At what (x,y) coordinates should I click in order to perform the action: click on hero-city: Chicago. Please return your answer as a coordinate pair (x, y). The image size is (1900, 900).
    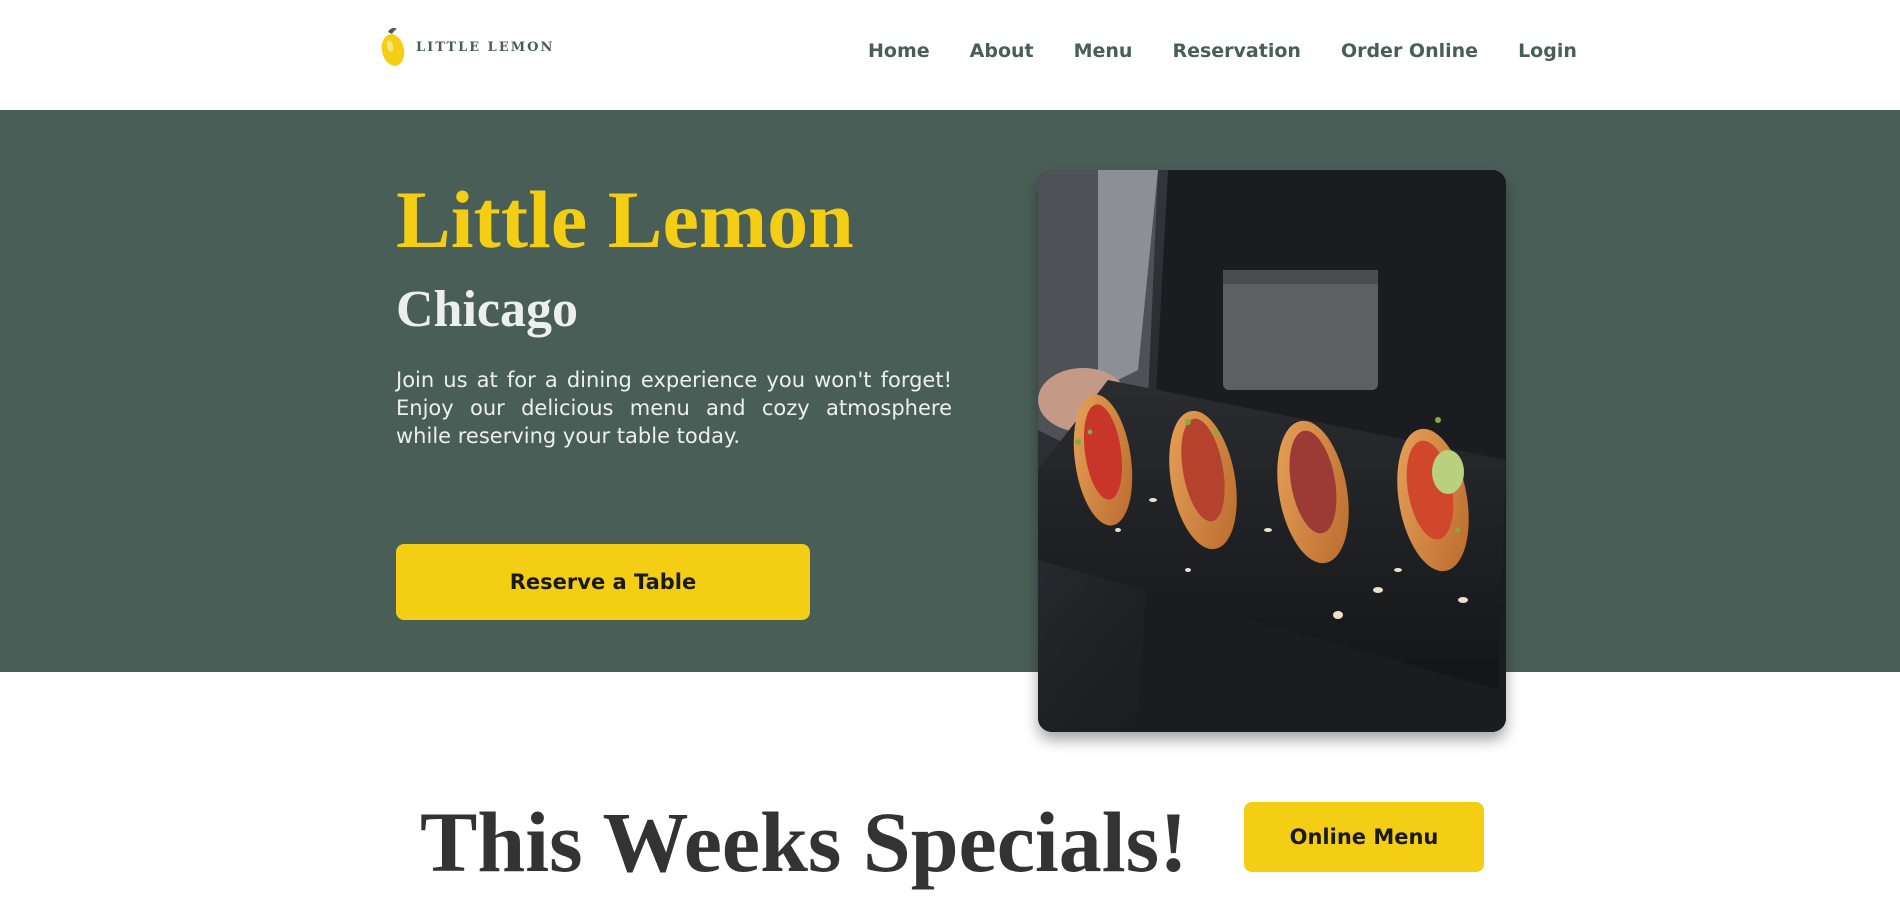
    Looking at the image, I should click on (487, 309).